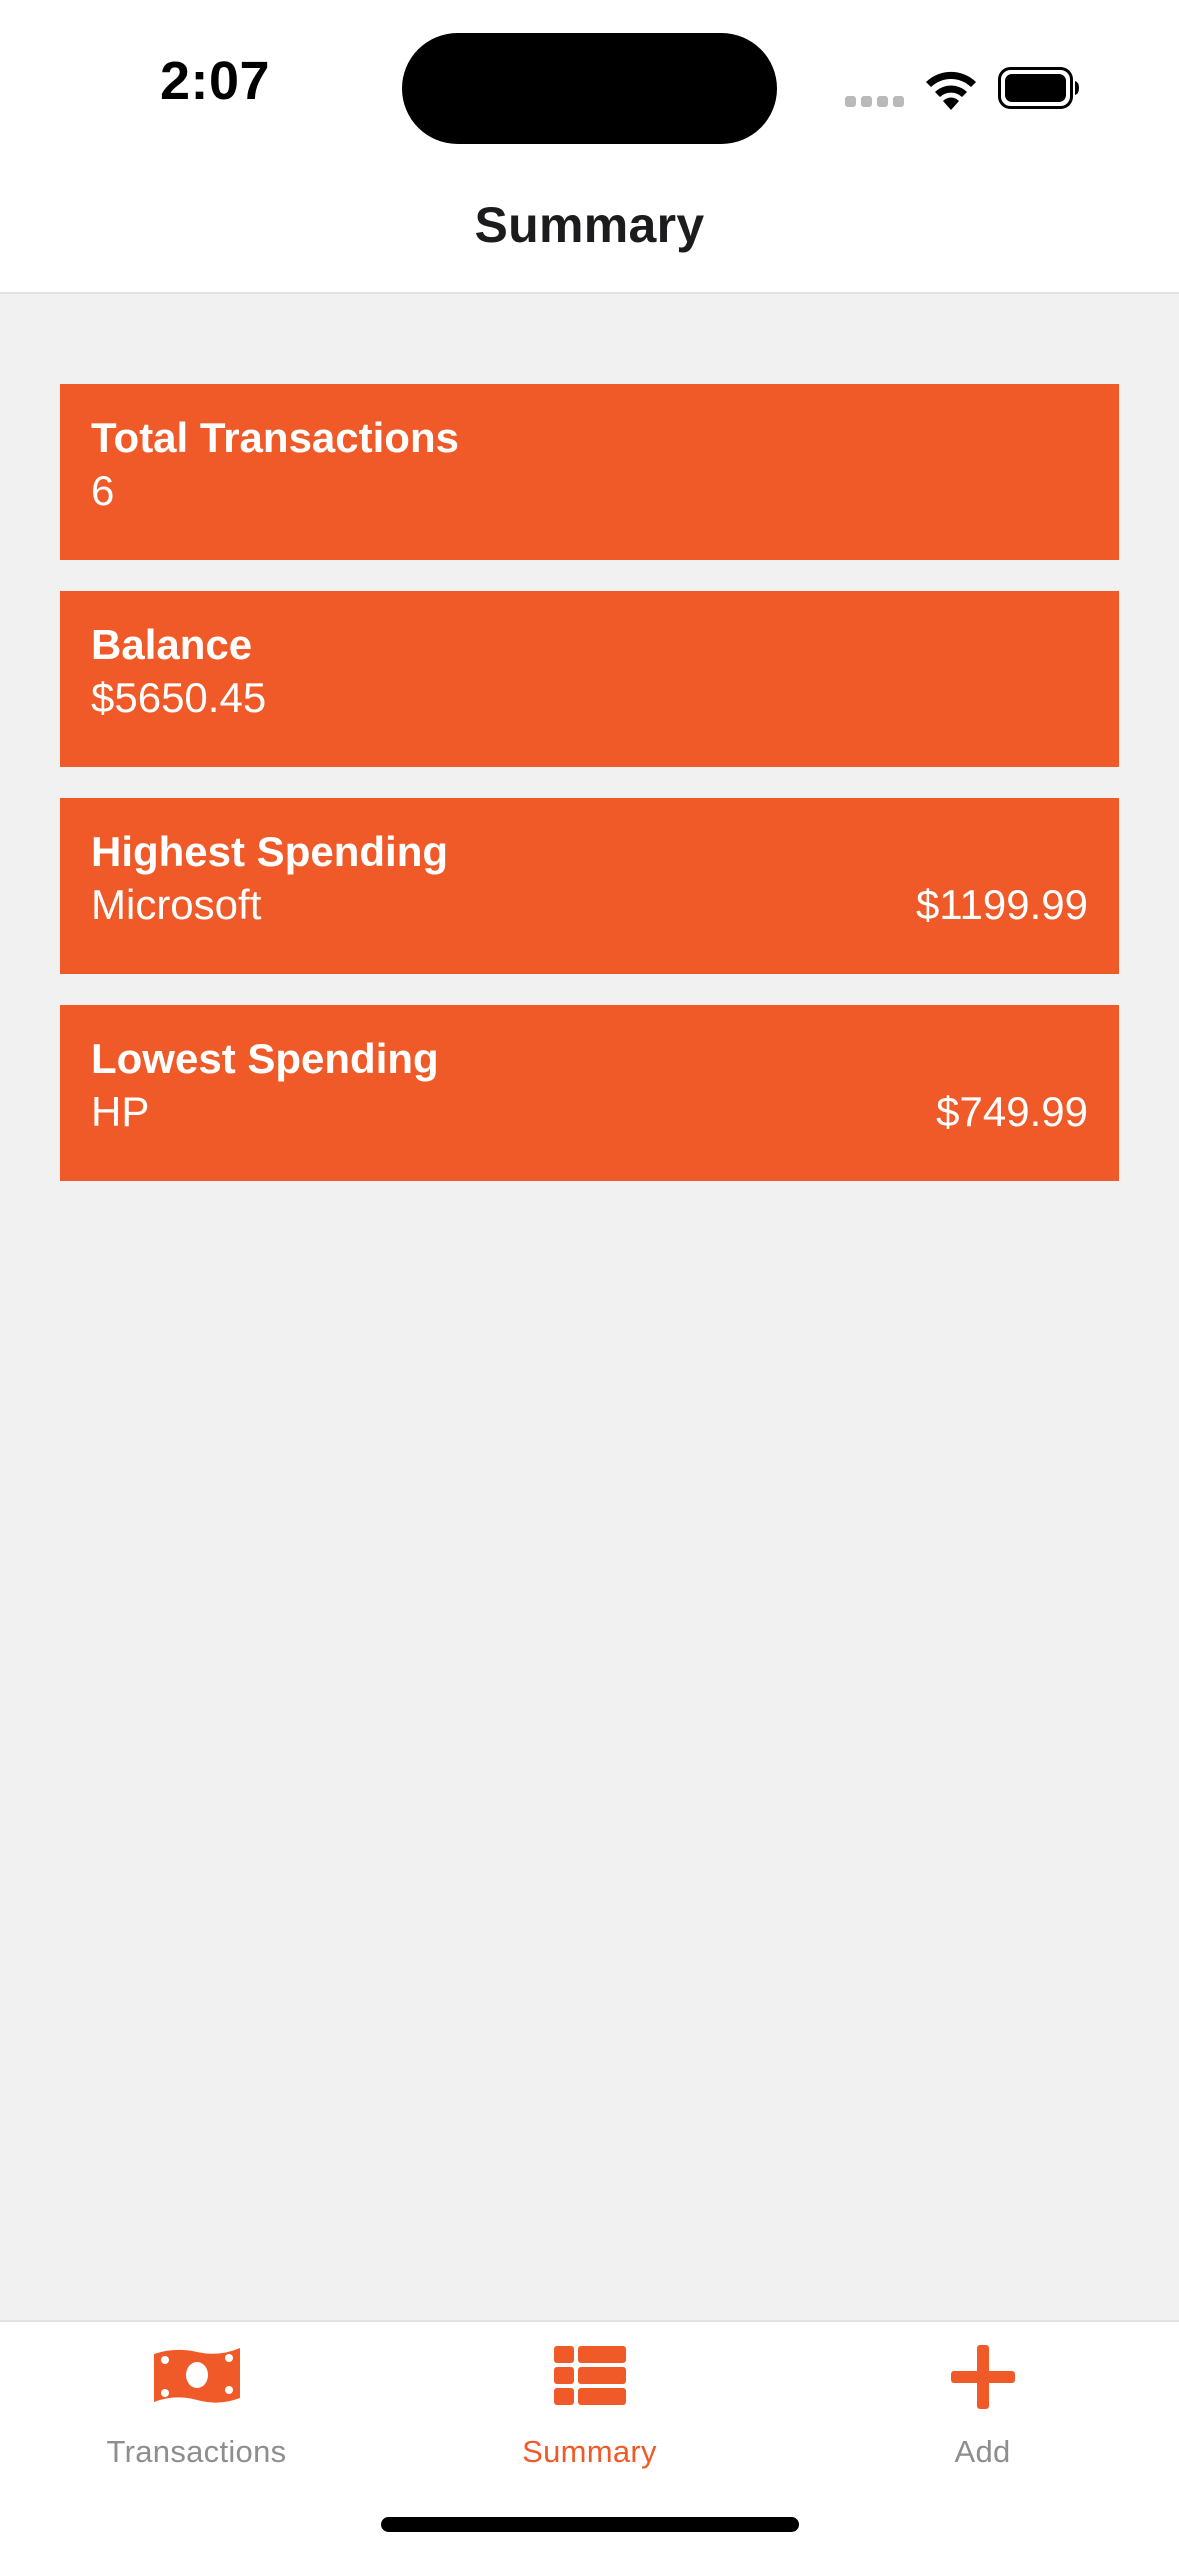 This screenshot has height=2556, width=1179. What do you see at coordinates (1012, 1111) in the screenshot?
I see `card-amount: $749.99` at bounding box center [1012, 1111].